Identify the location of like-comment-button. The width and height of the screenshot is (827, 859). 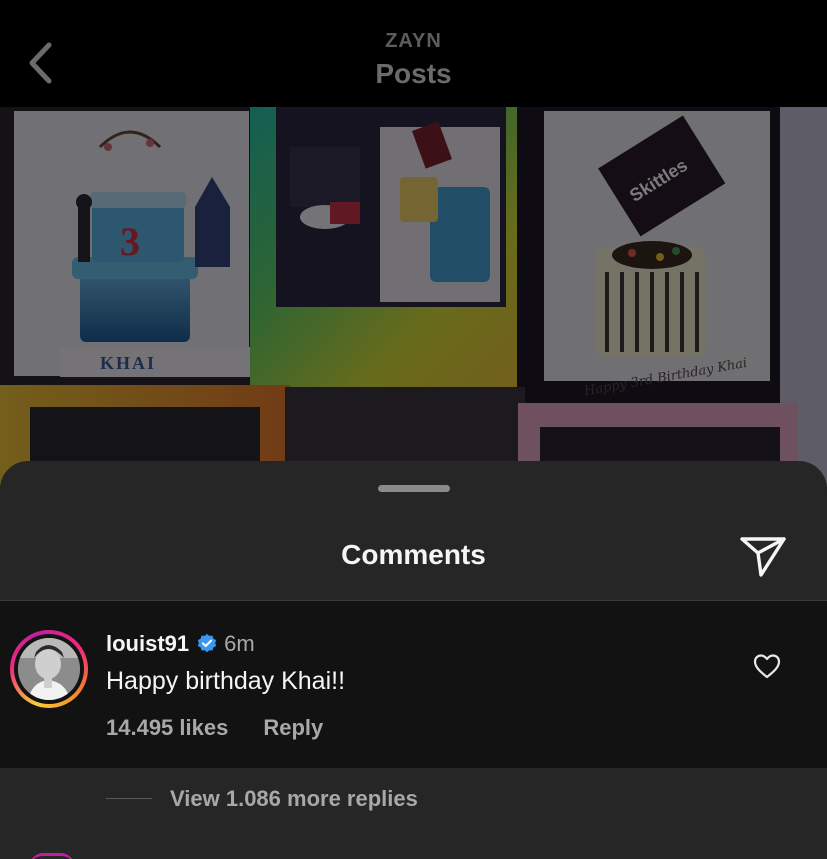
(767, 666).